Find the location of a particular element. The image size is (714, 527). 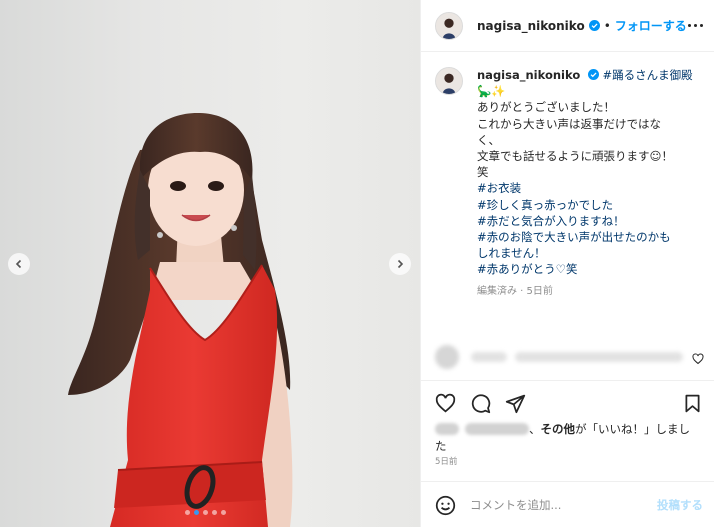

others-link: その他 is located at coordinates (558, 429).